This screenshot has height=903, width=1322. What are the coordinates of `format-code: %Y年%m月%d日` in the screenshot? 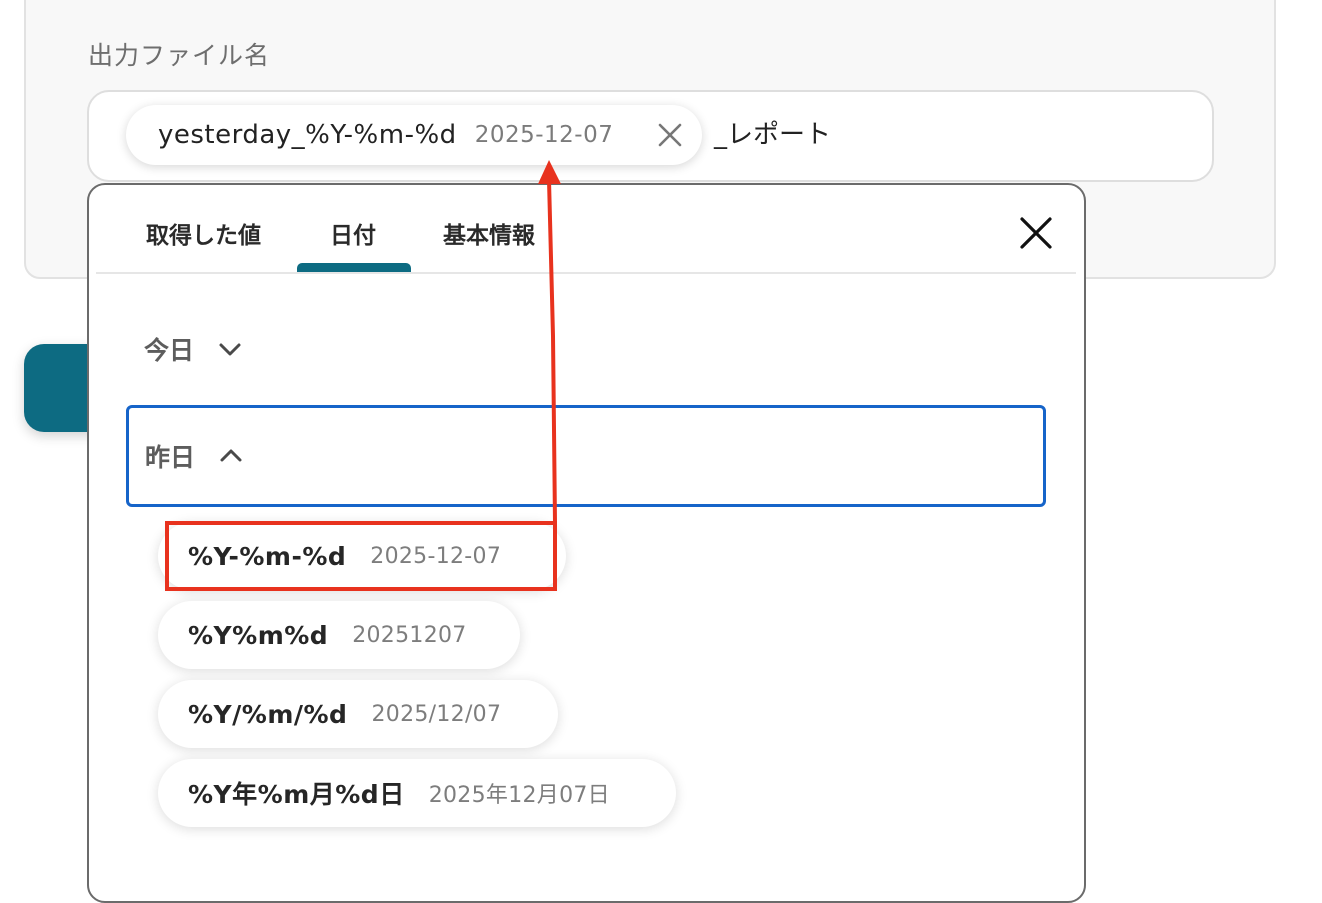 It's located at (296, 794).